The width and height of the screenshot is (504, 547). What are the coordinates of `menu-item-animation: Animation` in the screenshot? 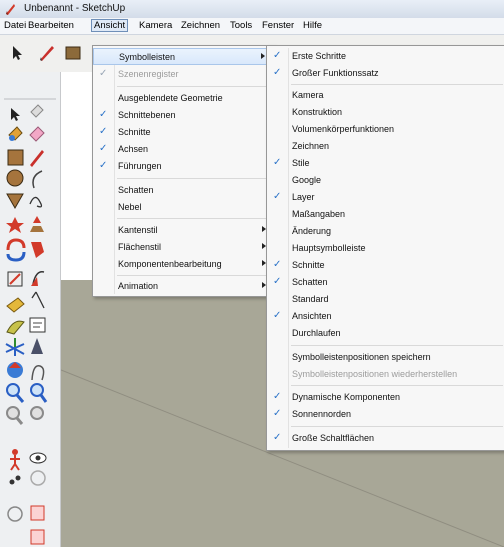 It's located at (183, 286).